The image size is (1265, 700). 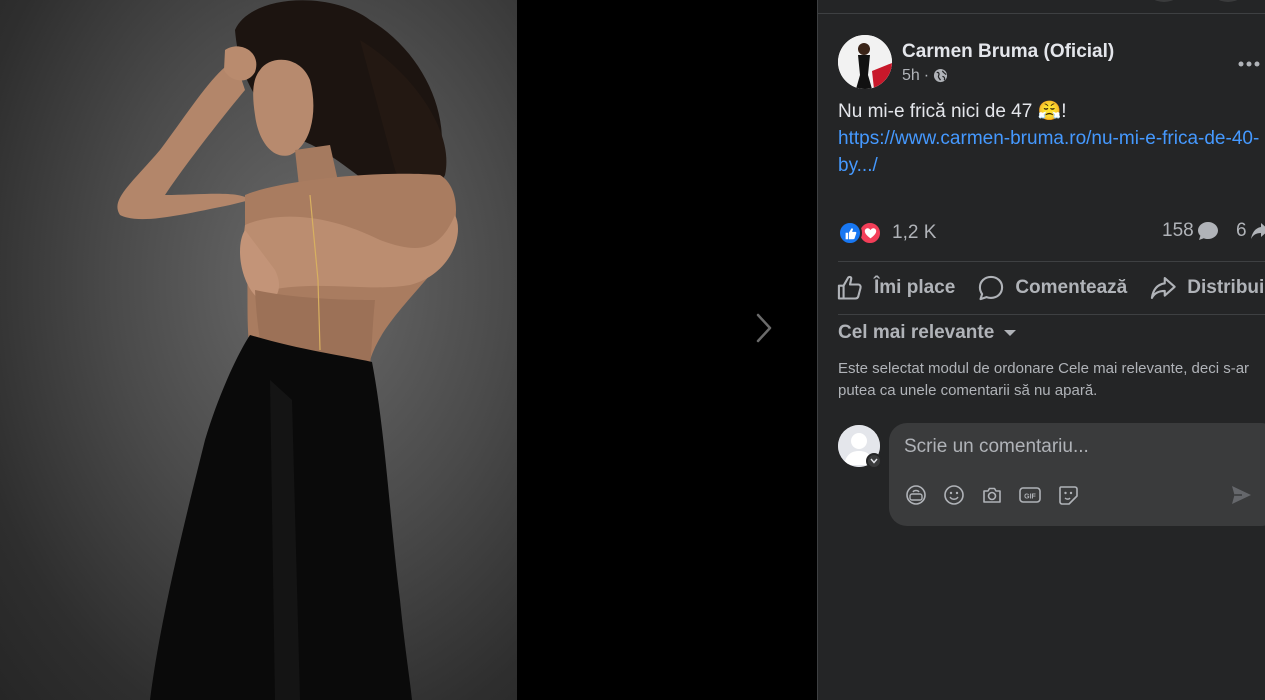 I want to click on comment-tools: GIF, so click(x=992, y=495).